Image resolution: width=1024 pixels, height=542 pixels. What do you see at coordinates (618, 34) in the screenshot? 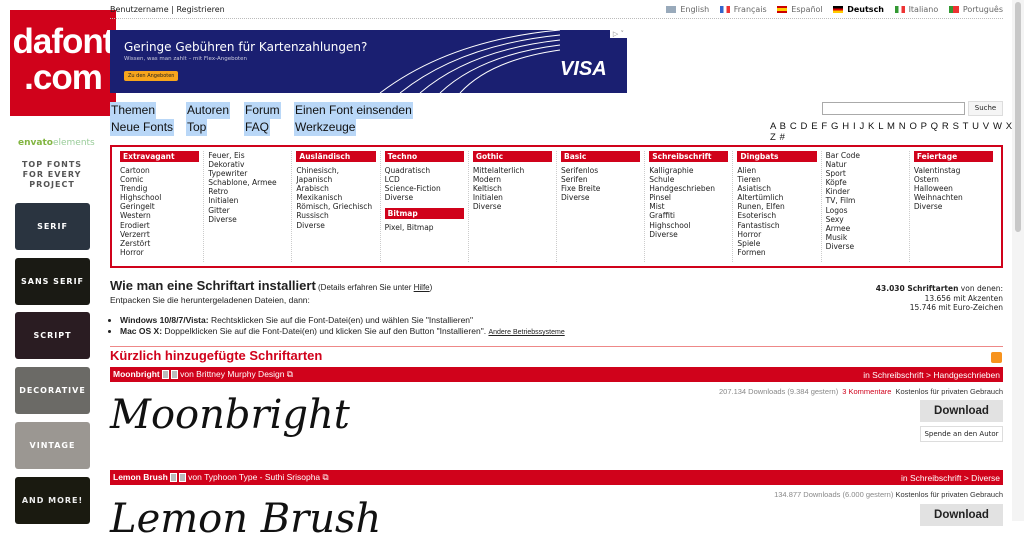
I see `adchoices-icon: ▷ ˅` at bounding box center [618, 34].